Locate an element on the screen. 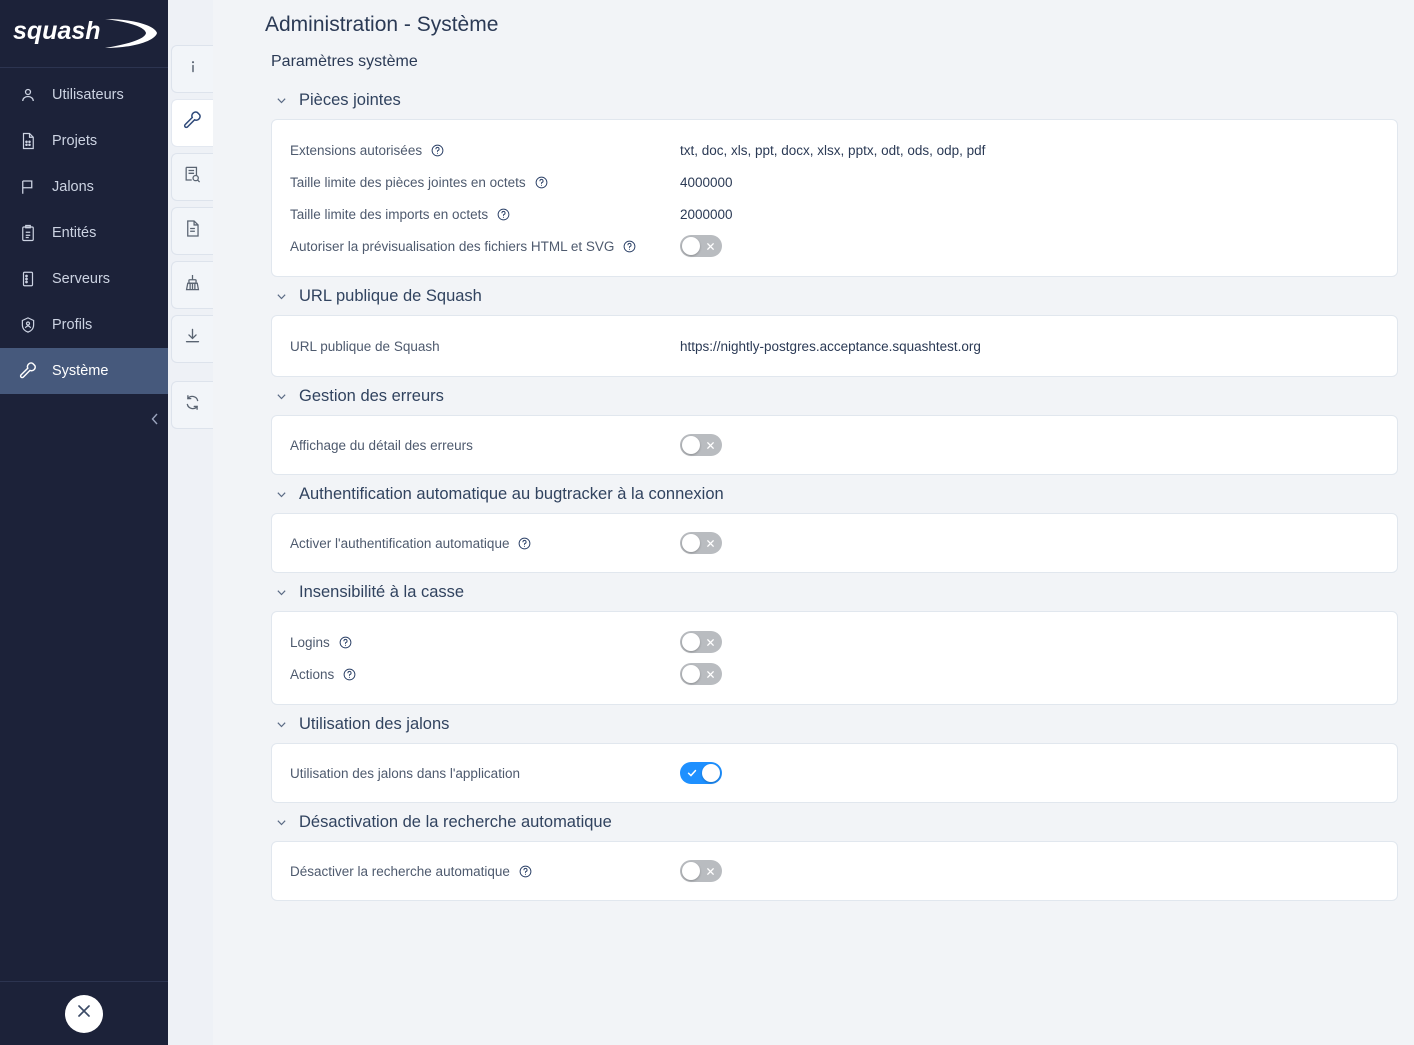 The height and width of the screenshot is (1045, 1414). setting-label: Désactiver la recherche automatique is located at coordinates (400, 871).